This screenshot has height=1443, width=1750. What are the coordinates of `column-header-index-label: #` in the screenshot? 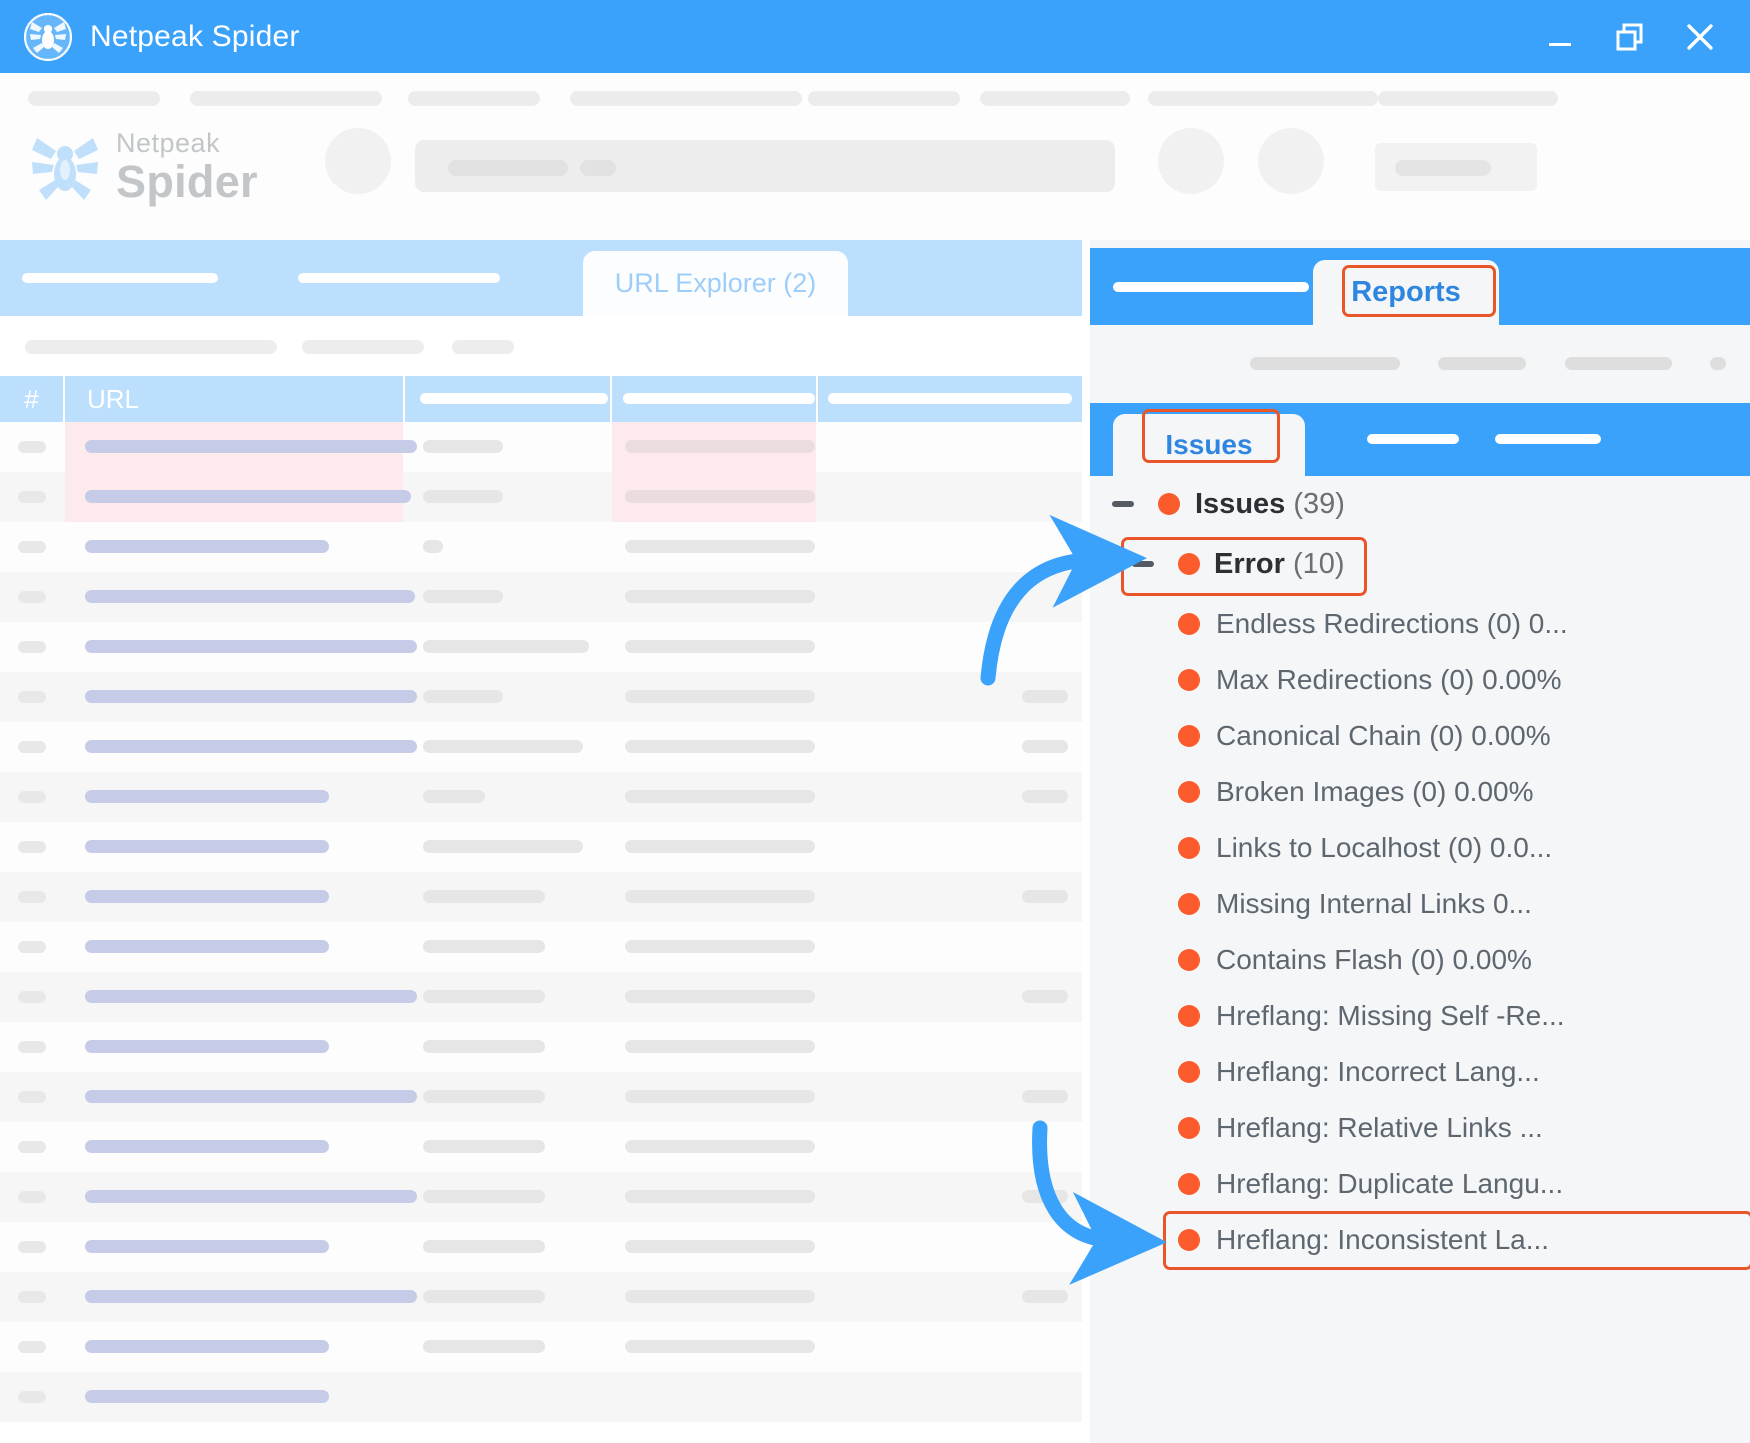 It's located at (31, 398).